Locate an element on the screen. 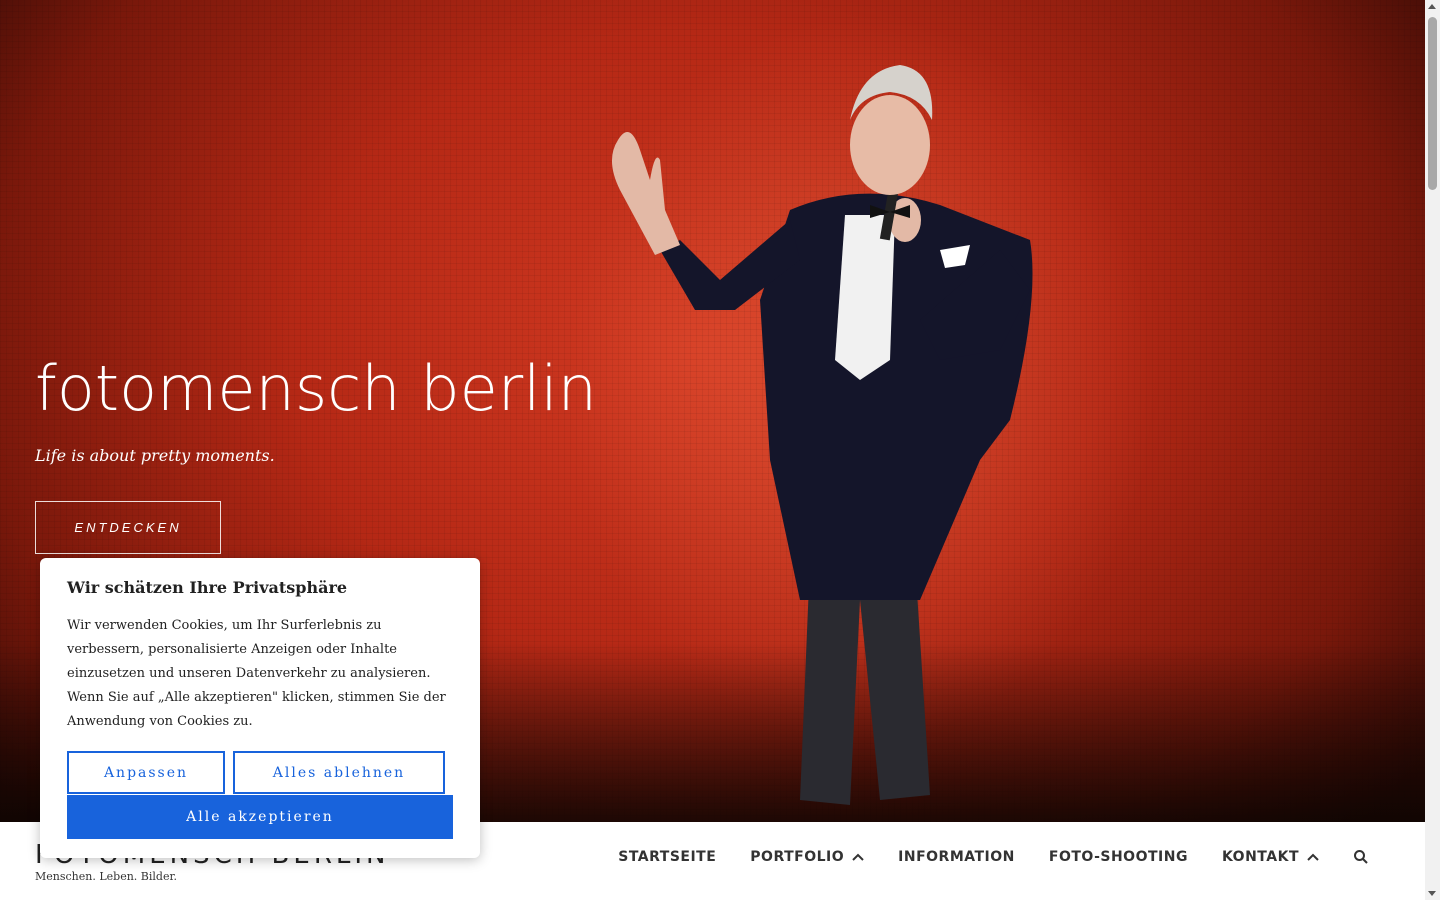 This screenshot has height=900, width=1440. nav-item-startseite: STARTSEITE is located at coordinates (667, 857).